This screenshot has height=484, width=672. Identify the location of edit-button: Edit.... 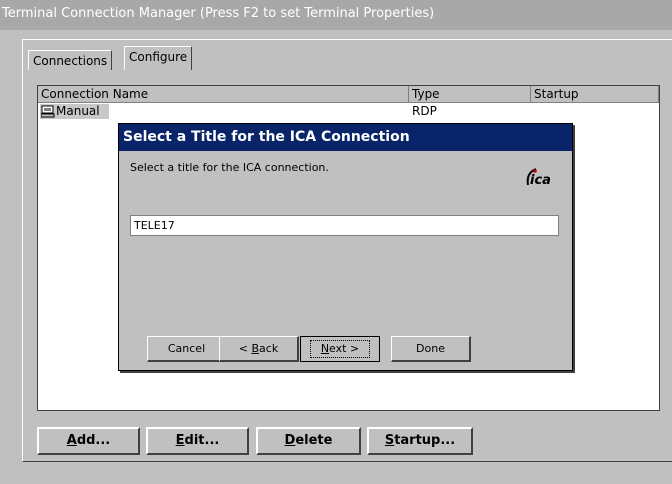
(197, 441).